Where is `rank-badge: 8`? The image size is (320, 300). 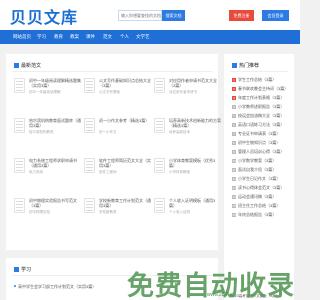
rank-badge: 8 is located at coordinates (234, 143).